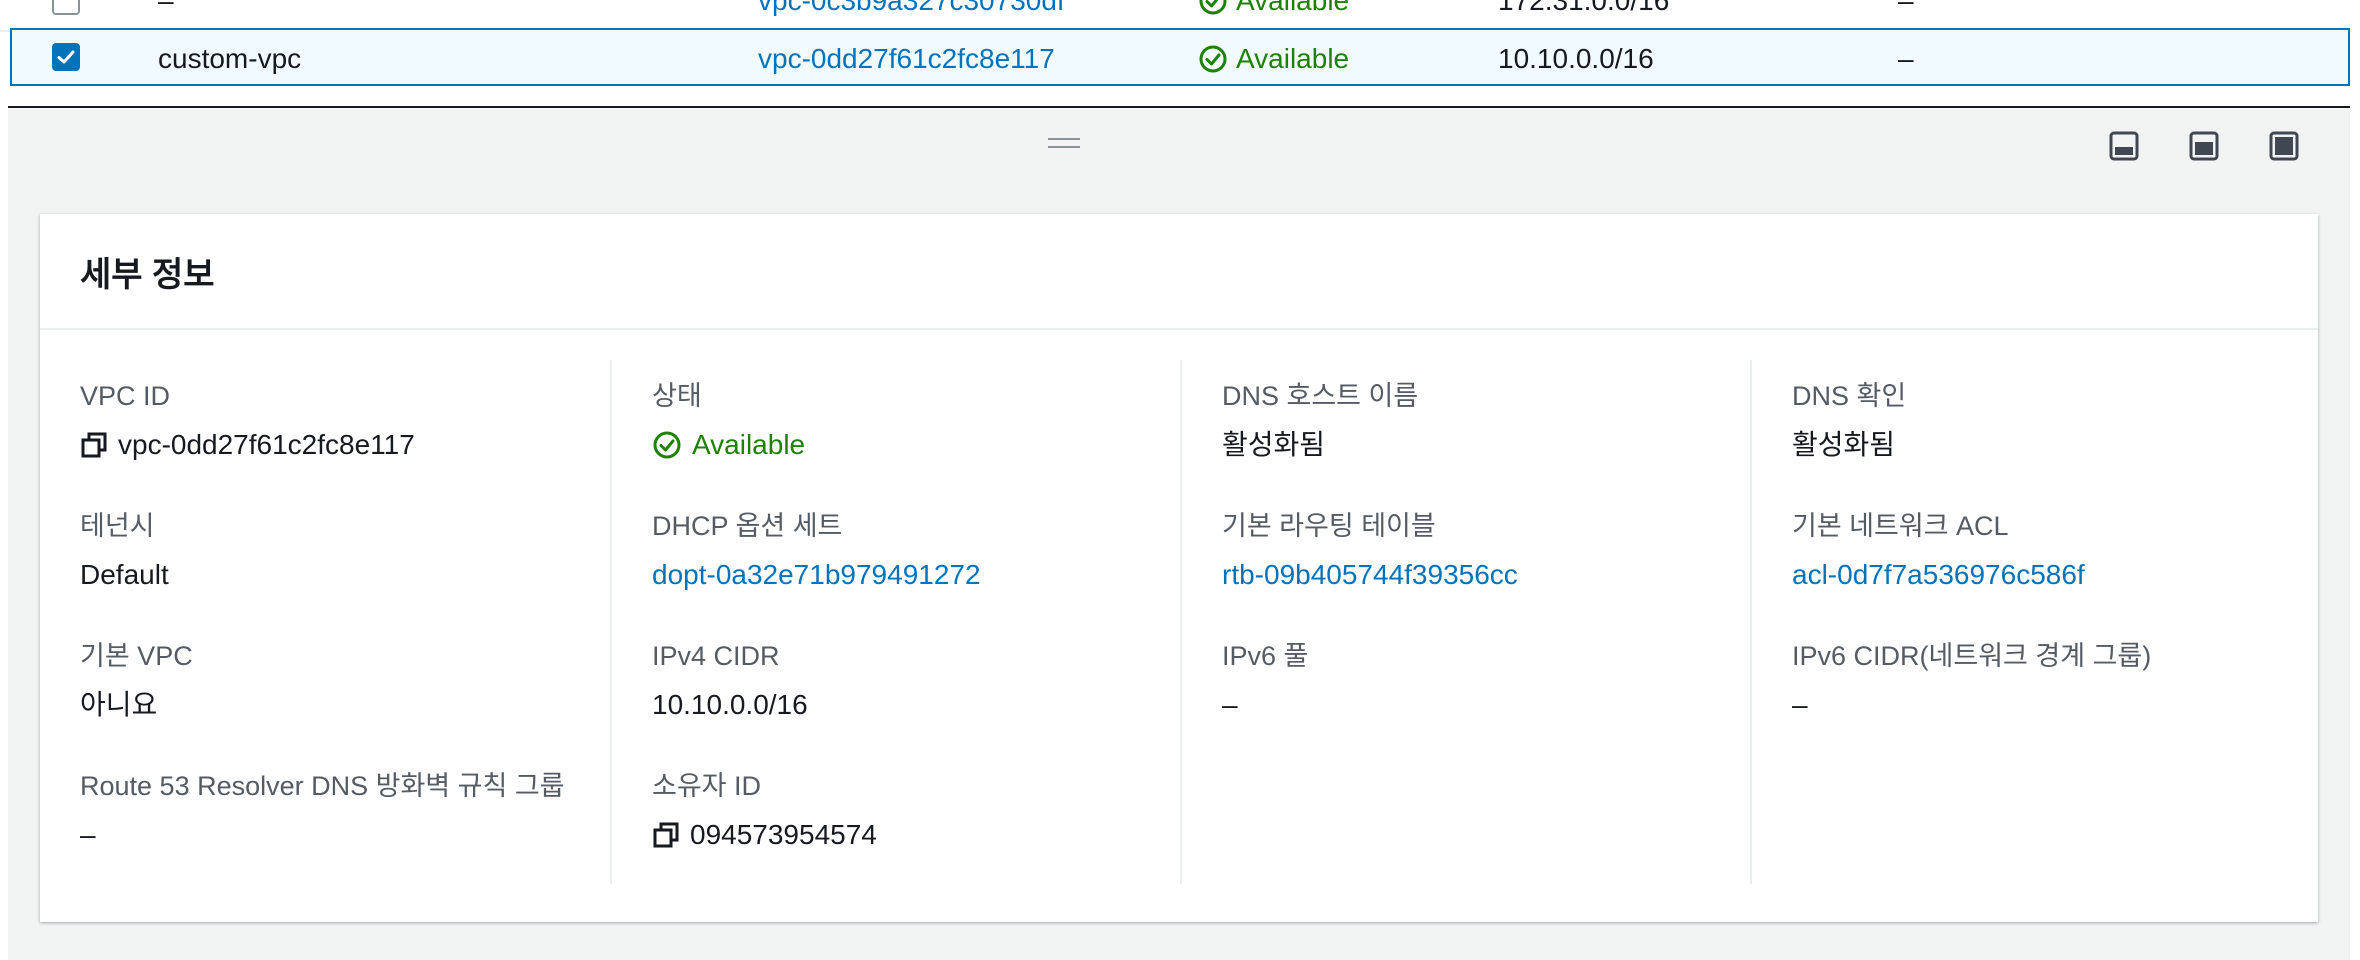 This screenshot has width=2360, height=960. Describe the element at coordinates (322, 811) in the screenshot. I see `field-resolver-firewall: Route 53 Resolver DNS 방화벽 규칙 그룹 –` at that location.